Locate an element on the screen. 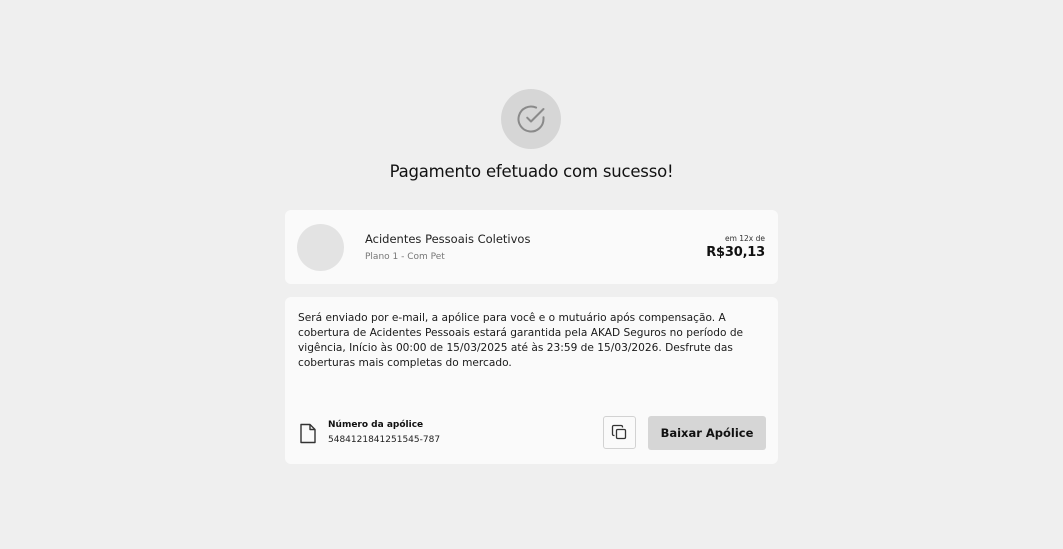 The height and width of the screenshot is (549, 1063). plan-subtitle: Plano 1 - Com Pet is located at coordinates (405, 257).